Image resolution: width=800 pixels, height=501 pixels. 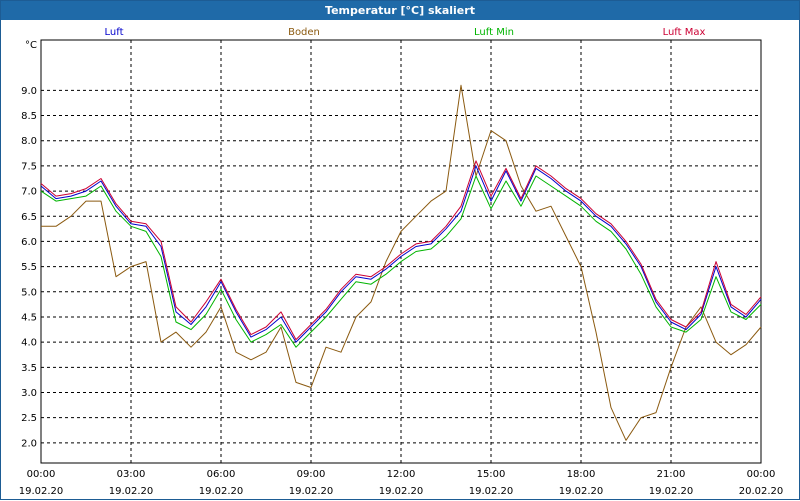 I want to click on y-tick-label: 2.0, so click(x=29, y=443).